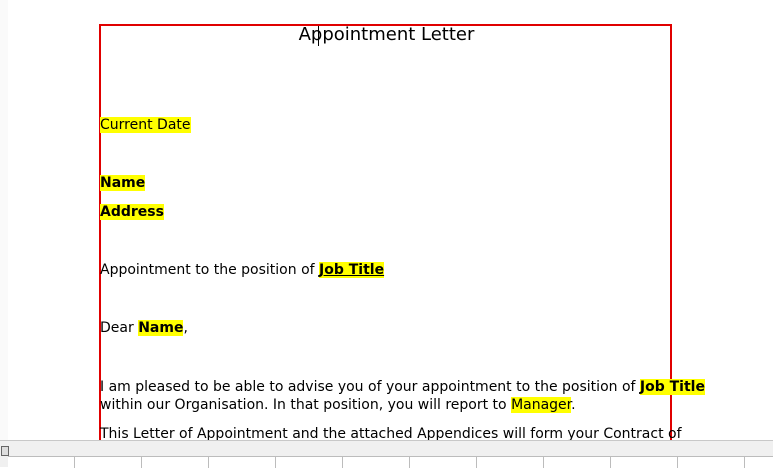 The height and width of the screenshot is (468, 773). I want to click on body-job-title-field: Job Title, so click(672, 387).